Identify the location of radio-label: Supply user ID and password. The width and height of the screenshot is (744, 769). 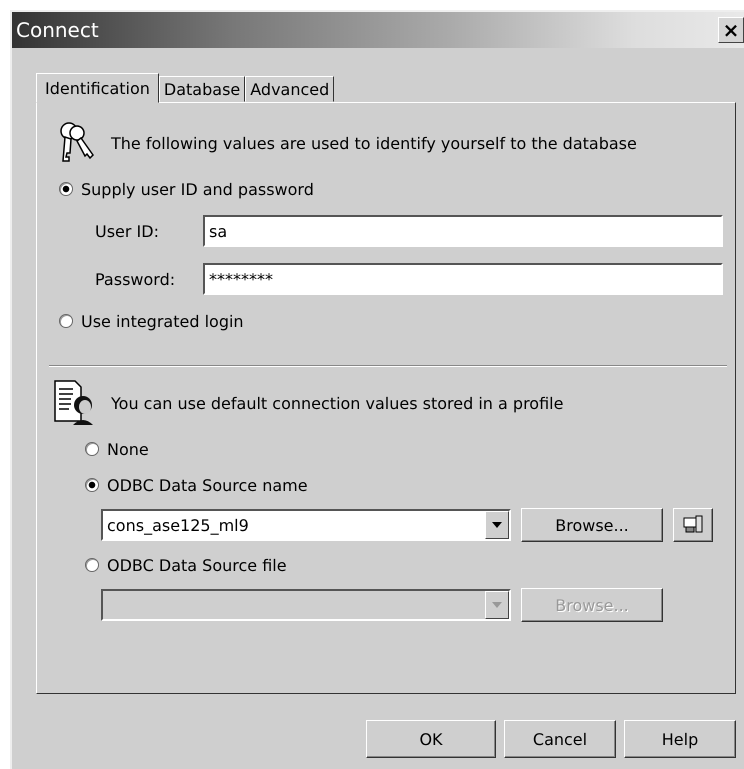
(197, 189).